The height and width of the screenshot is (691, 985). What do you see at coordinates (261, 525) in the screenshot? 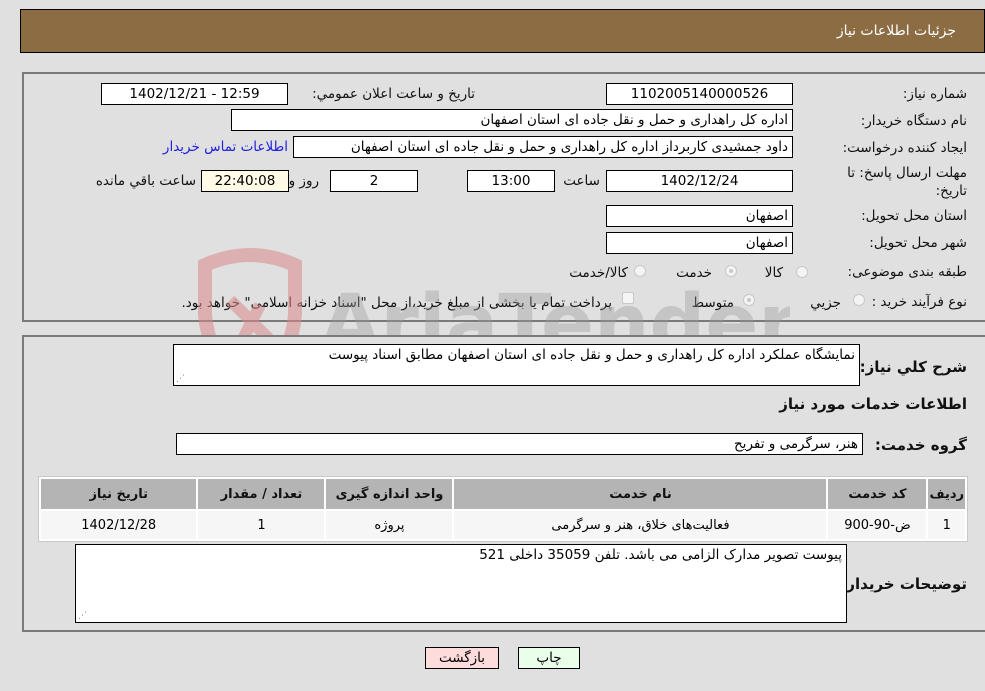
I see `cell-quantity: 1` at bounding box center [261, 525].